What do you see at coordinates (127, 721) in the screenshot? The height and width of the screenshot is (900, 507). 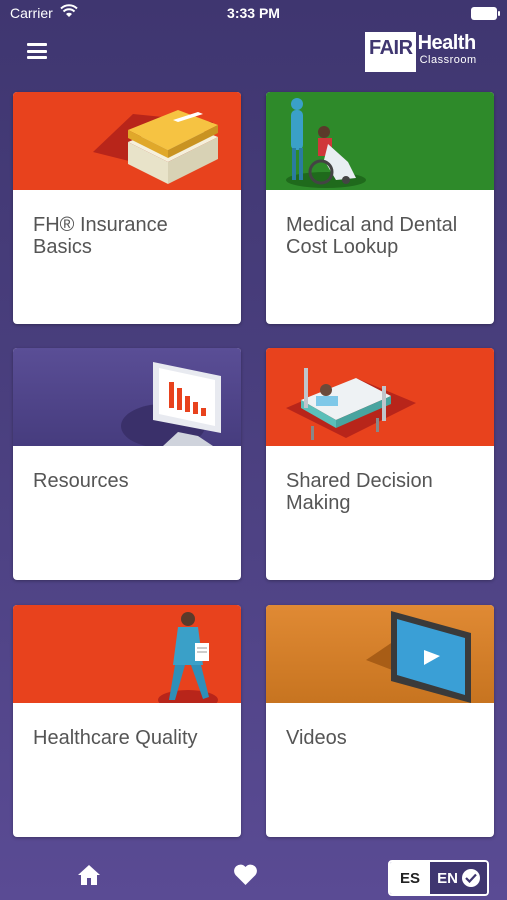 I see `card-healthcare-quality: Healthcare Quality` at bounding box center [127, 721].